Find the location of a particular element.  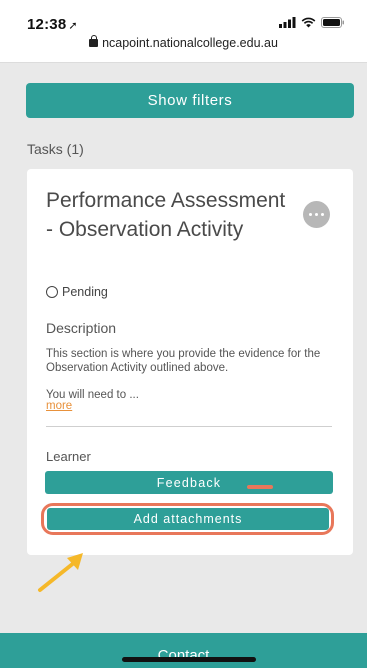

learner-label: Learner is located at coordinates (68, 456).